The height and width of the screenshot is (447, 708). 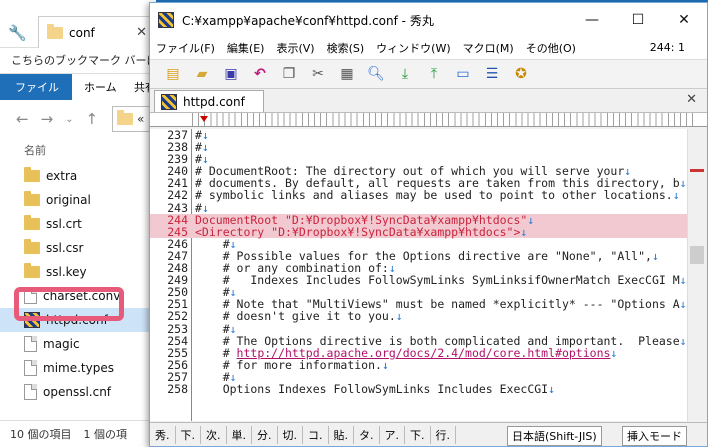 What do you see at coordinates (68, 200) in the screenshot?
I see `file-item-label: original` at bounding box center [68, 200].